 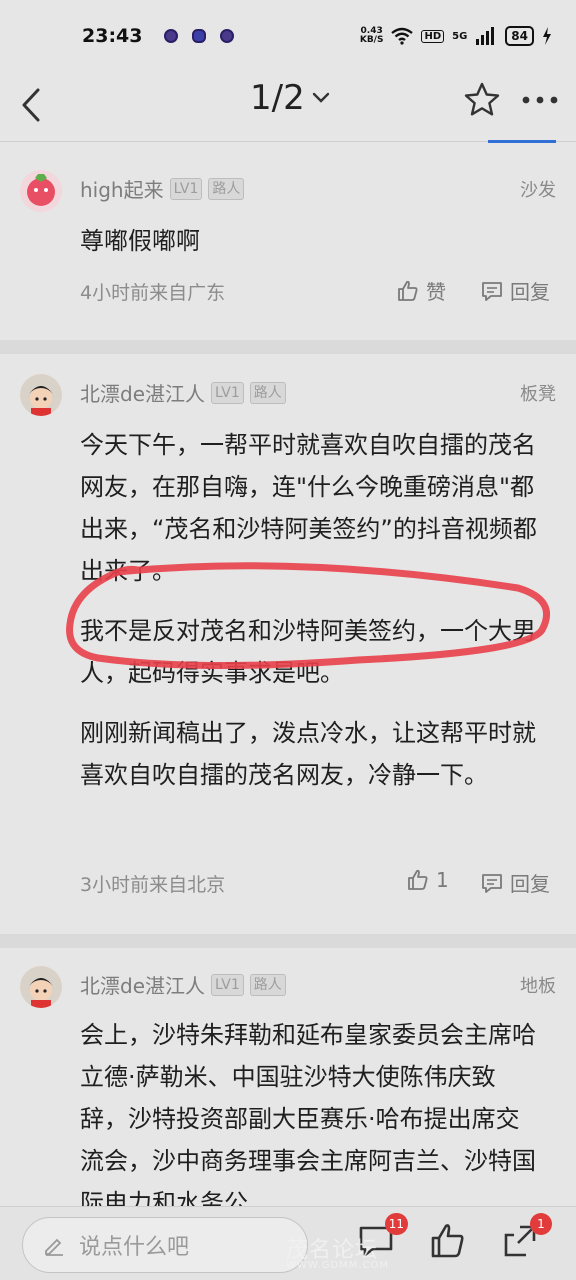 What do you see at coordinates (54, 1247) in the screenshot?
I see `pencil-icon` at bounding box center [54, 1247].